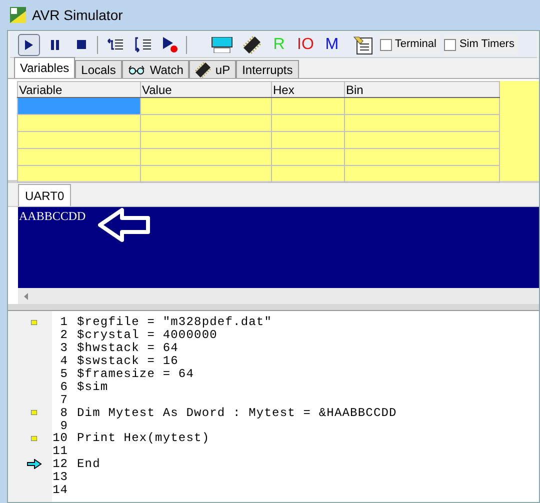  Describe the element at coordinates (237, 412) in the screenshot. I see `code-line: Dim Mytest As Dword : Mytest = &HAABBCCDD` at that location.